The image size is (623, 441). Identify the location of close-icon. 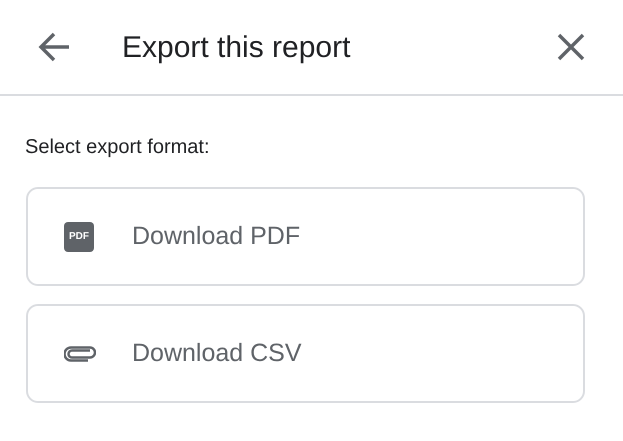
(571, 47).